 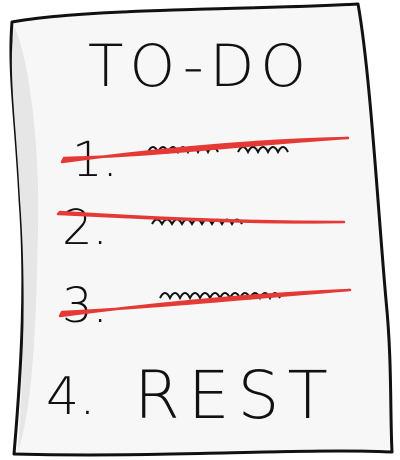 What do you see at coordinates (235, 395) in the screenshot?
I see `list-item-4-label: REST` at bounding box center [235, 395].